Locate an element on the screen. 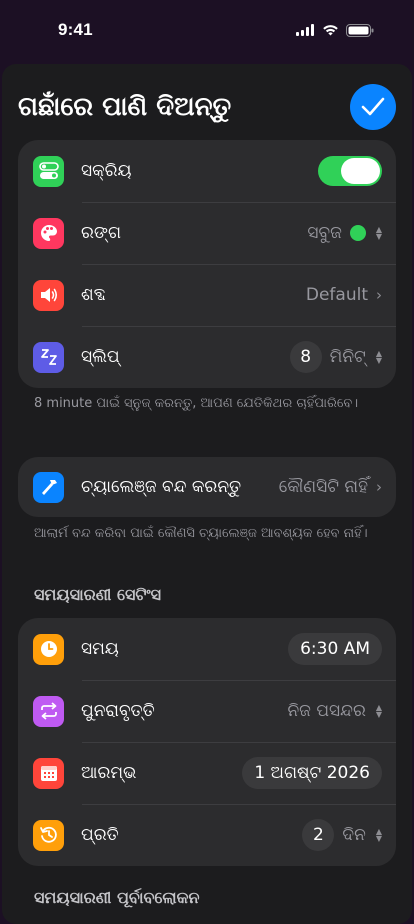 The width and height of the screenshot is (414, 924). snooze-row: ସ୍ଲିପ୍ 8 ମିନିଟ୍ ▲ ▼ is located at coordinates (207, 357).